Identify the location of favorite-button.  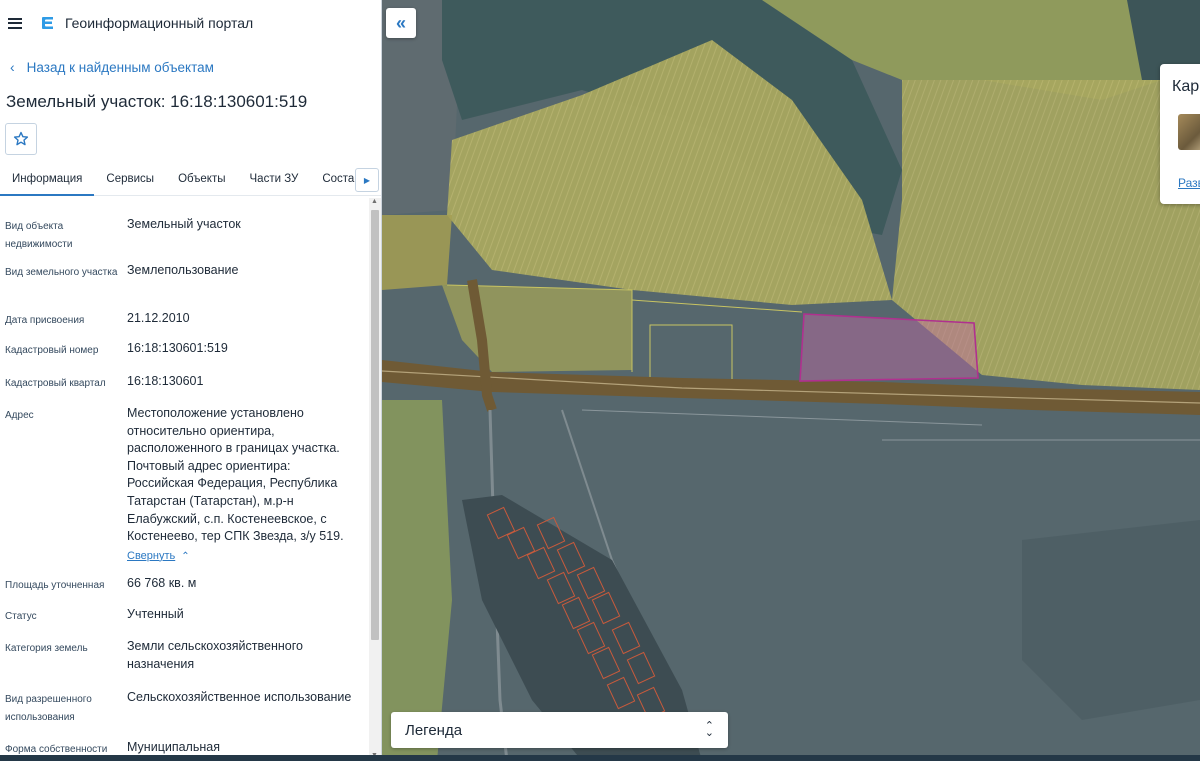
(21, 139).